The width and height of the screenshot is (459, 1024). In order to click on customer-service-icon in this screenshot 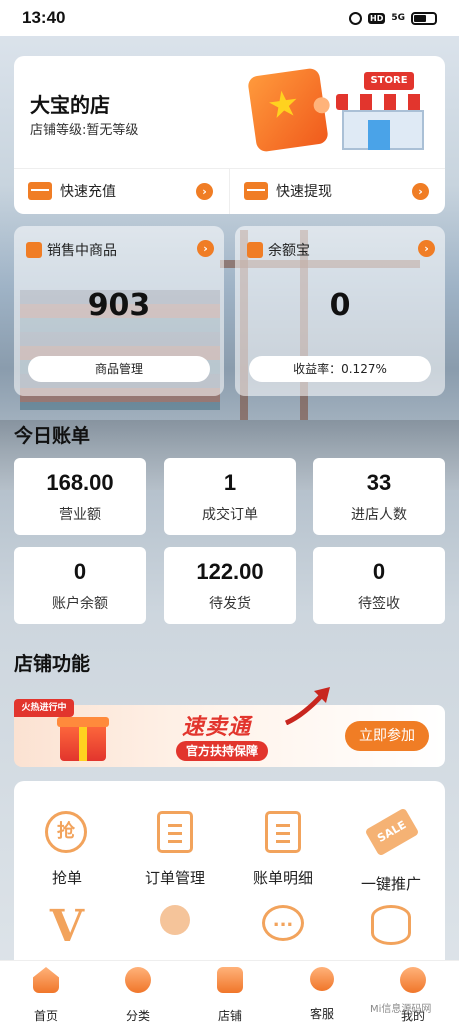, I will do `click(322, 979)`.